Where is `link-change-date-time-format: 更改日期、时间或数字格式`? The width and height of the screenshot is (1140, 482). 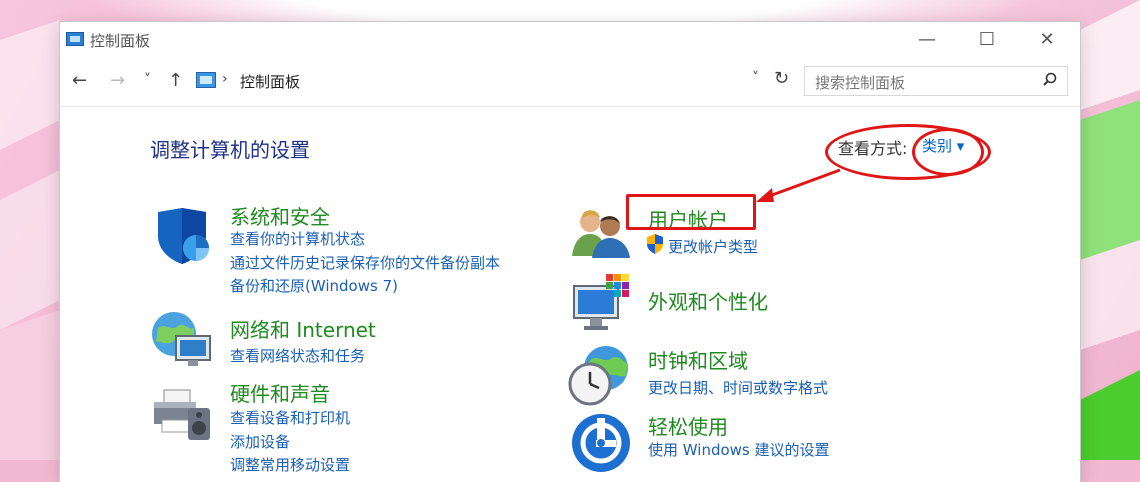 link-change-date-time-format: 更改日期、时间或数字格式 is located at coordinates (738, 387).